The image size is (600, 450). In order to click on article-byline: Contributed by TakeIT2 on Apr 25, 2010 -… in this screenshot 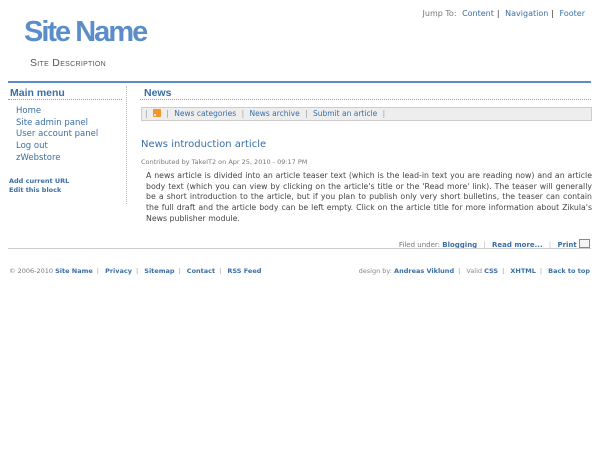, I will do `click(224, 162)`.